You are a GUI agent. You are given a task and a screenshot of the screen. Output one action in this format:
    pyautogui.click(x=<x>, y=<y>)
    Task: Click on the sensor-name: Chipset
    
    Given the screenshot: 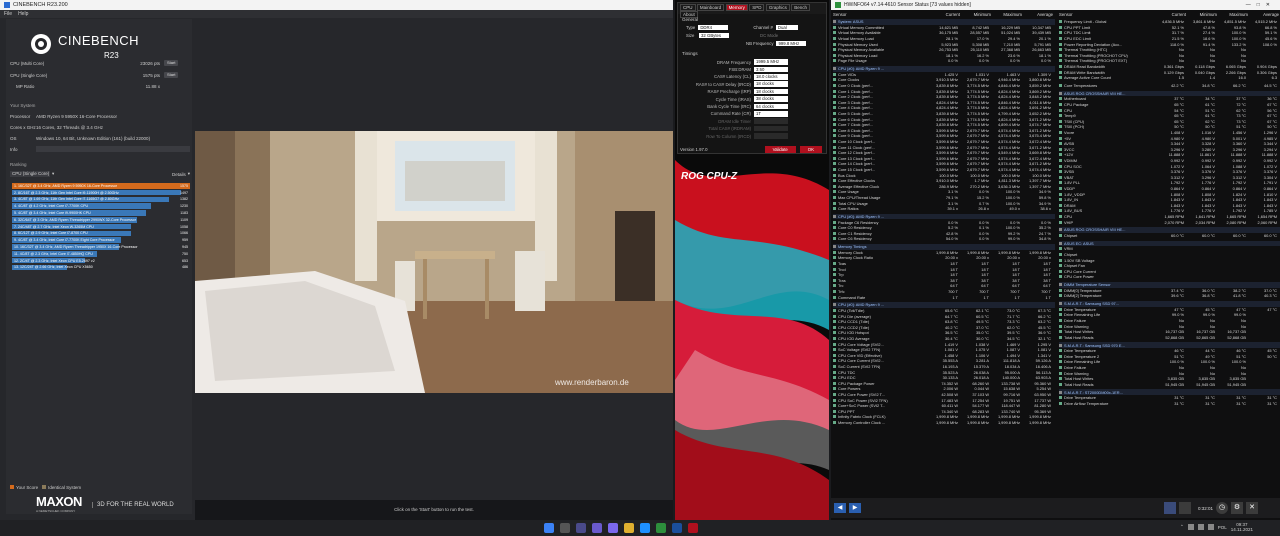 What is the action you would take?
    pyautogui.click(x=1071, y=236)
    